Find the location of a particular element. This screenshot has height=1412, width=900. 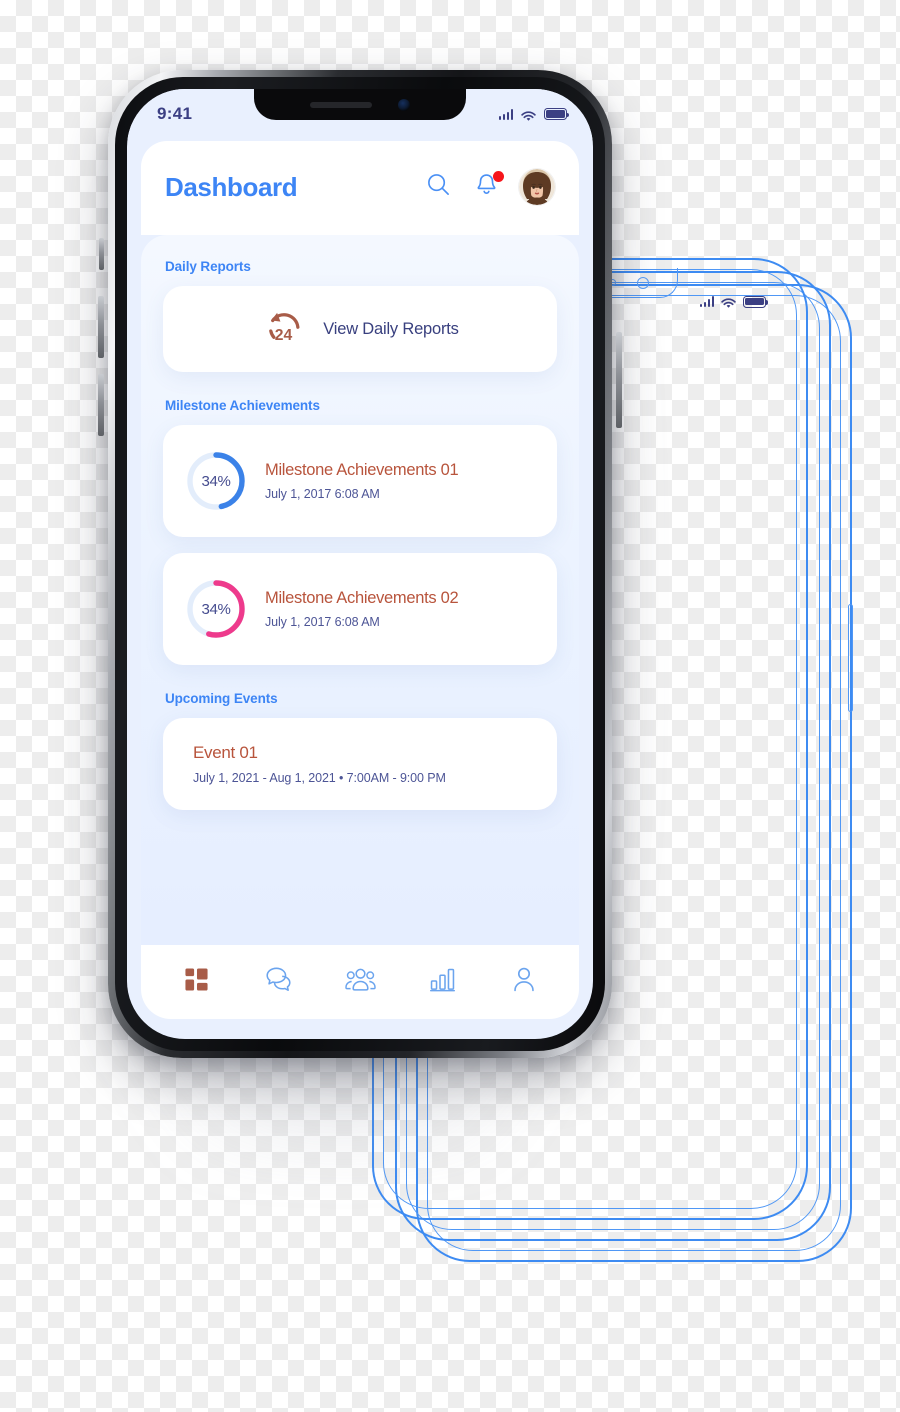

24-hours-icon: 24 is located at coordinates (283, 329).